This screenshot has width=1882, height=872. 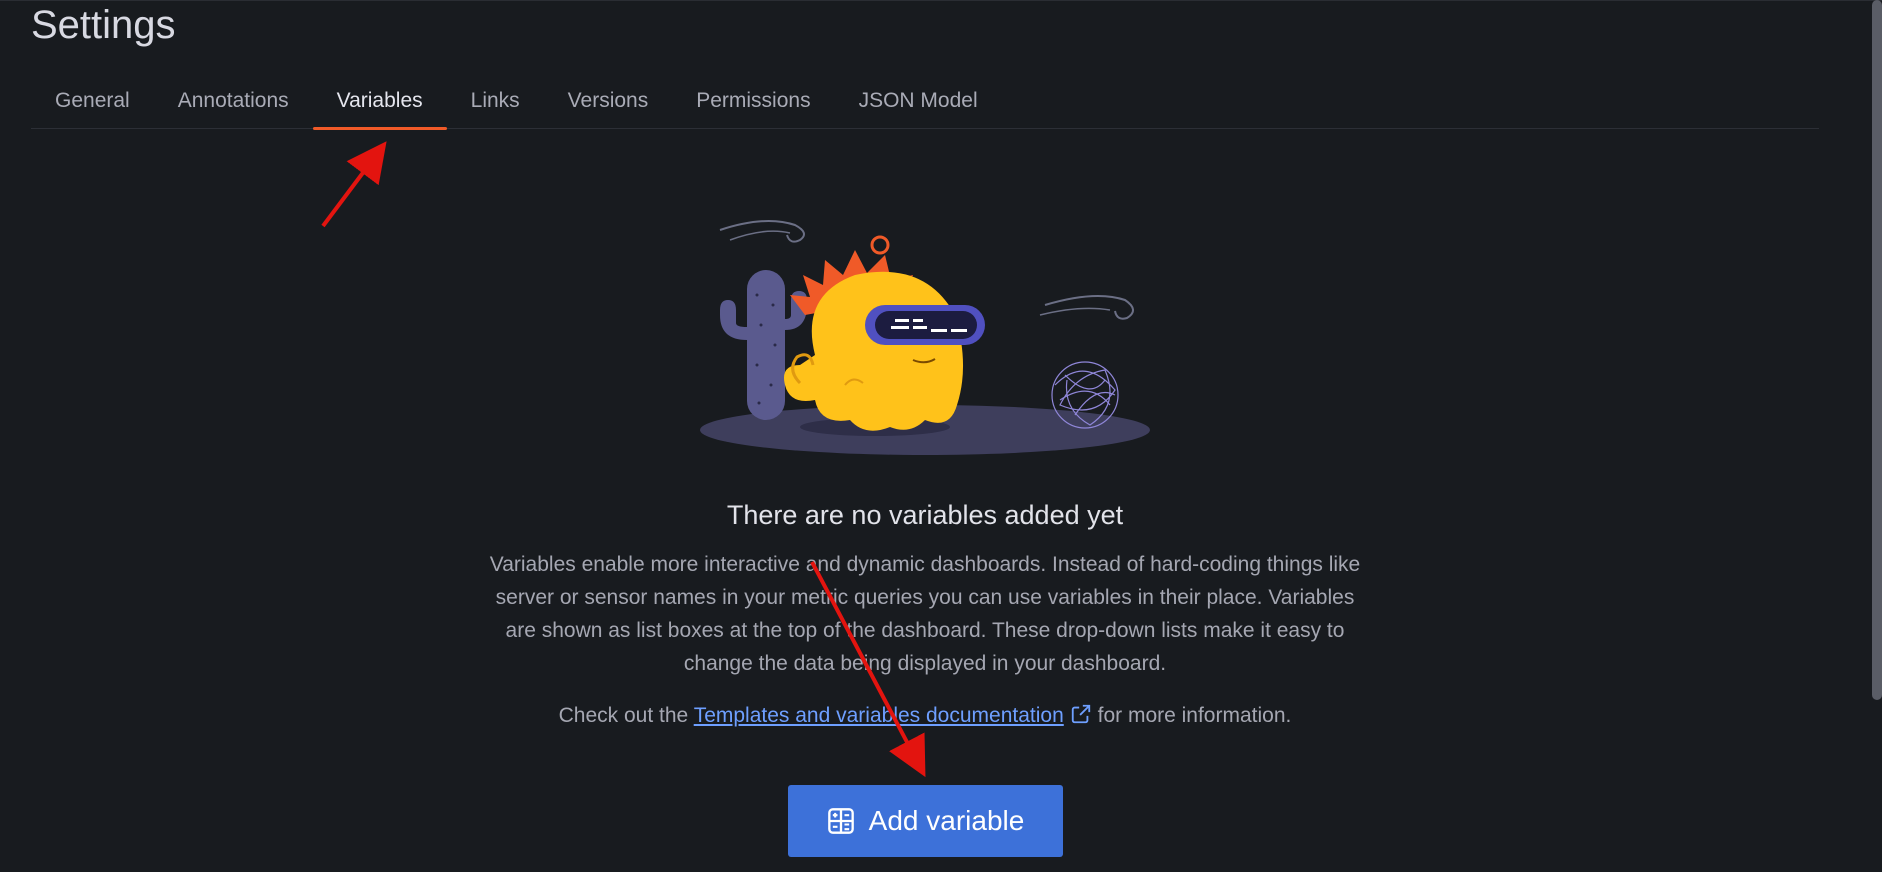 I want to click on tab-annotations: Annotations, so click(x=233, y=103).